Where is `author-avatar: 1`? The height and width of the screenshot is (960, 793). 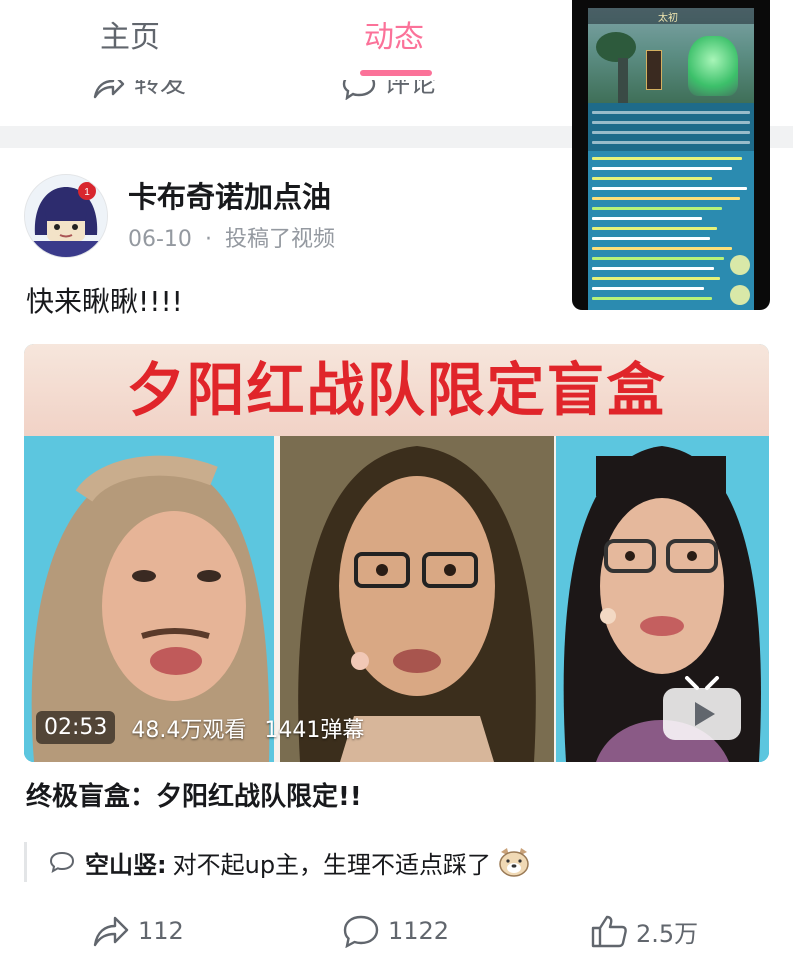
author-avatar: 1 is located at coordinates (66, 216).